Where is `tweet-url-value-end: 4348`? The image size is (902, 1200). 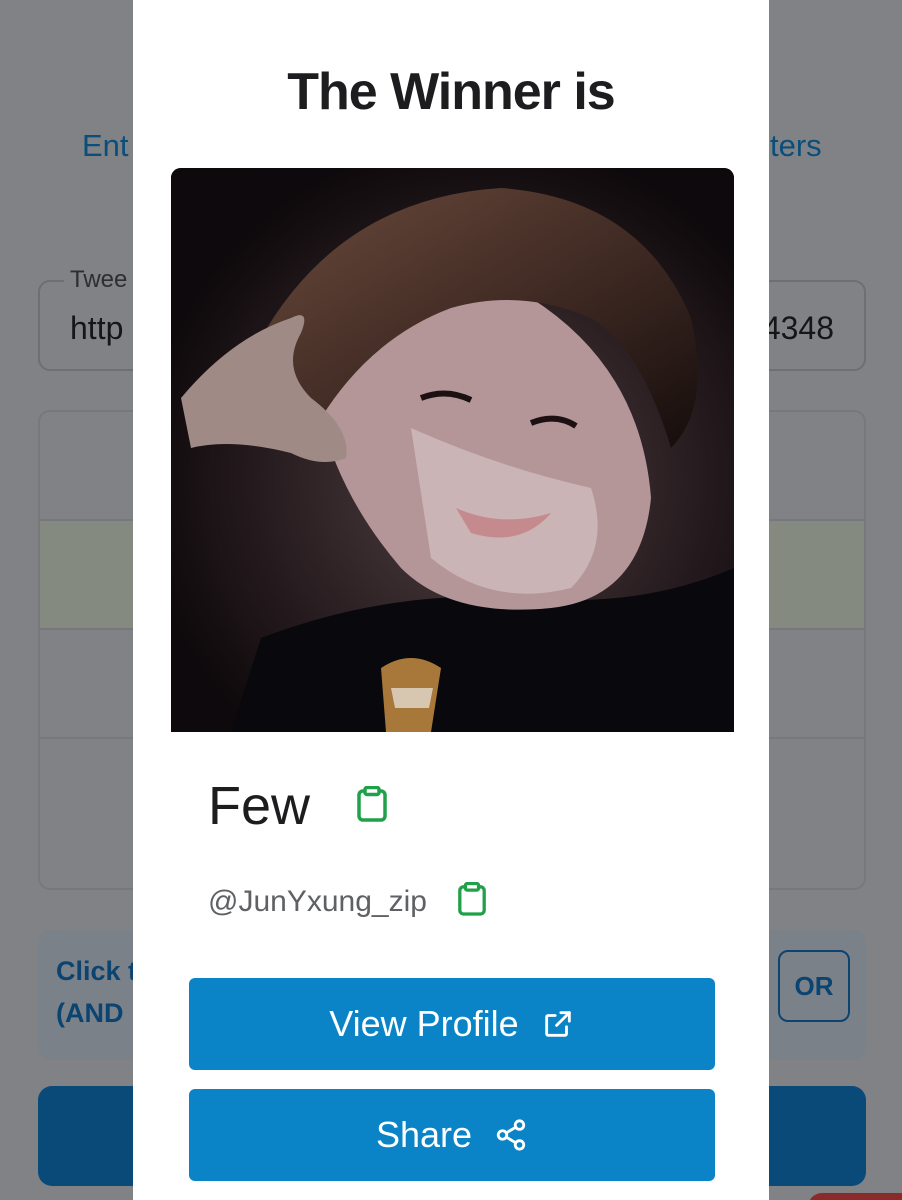
tweet-url-value-end: 4348 is located at coordinates (798, 328).